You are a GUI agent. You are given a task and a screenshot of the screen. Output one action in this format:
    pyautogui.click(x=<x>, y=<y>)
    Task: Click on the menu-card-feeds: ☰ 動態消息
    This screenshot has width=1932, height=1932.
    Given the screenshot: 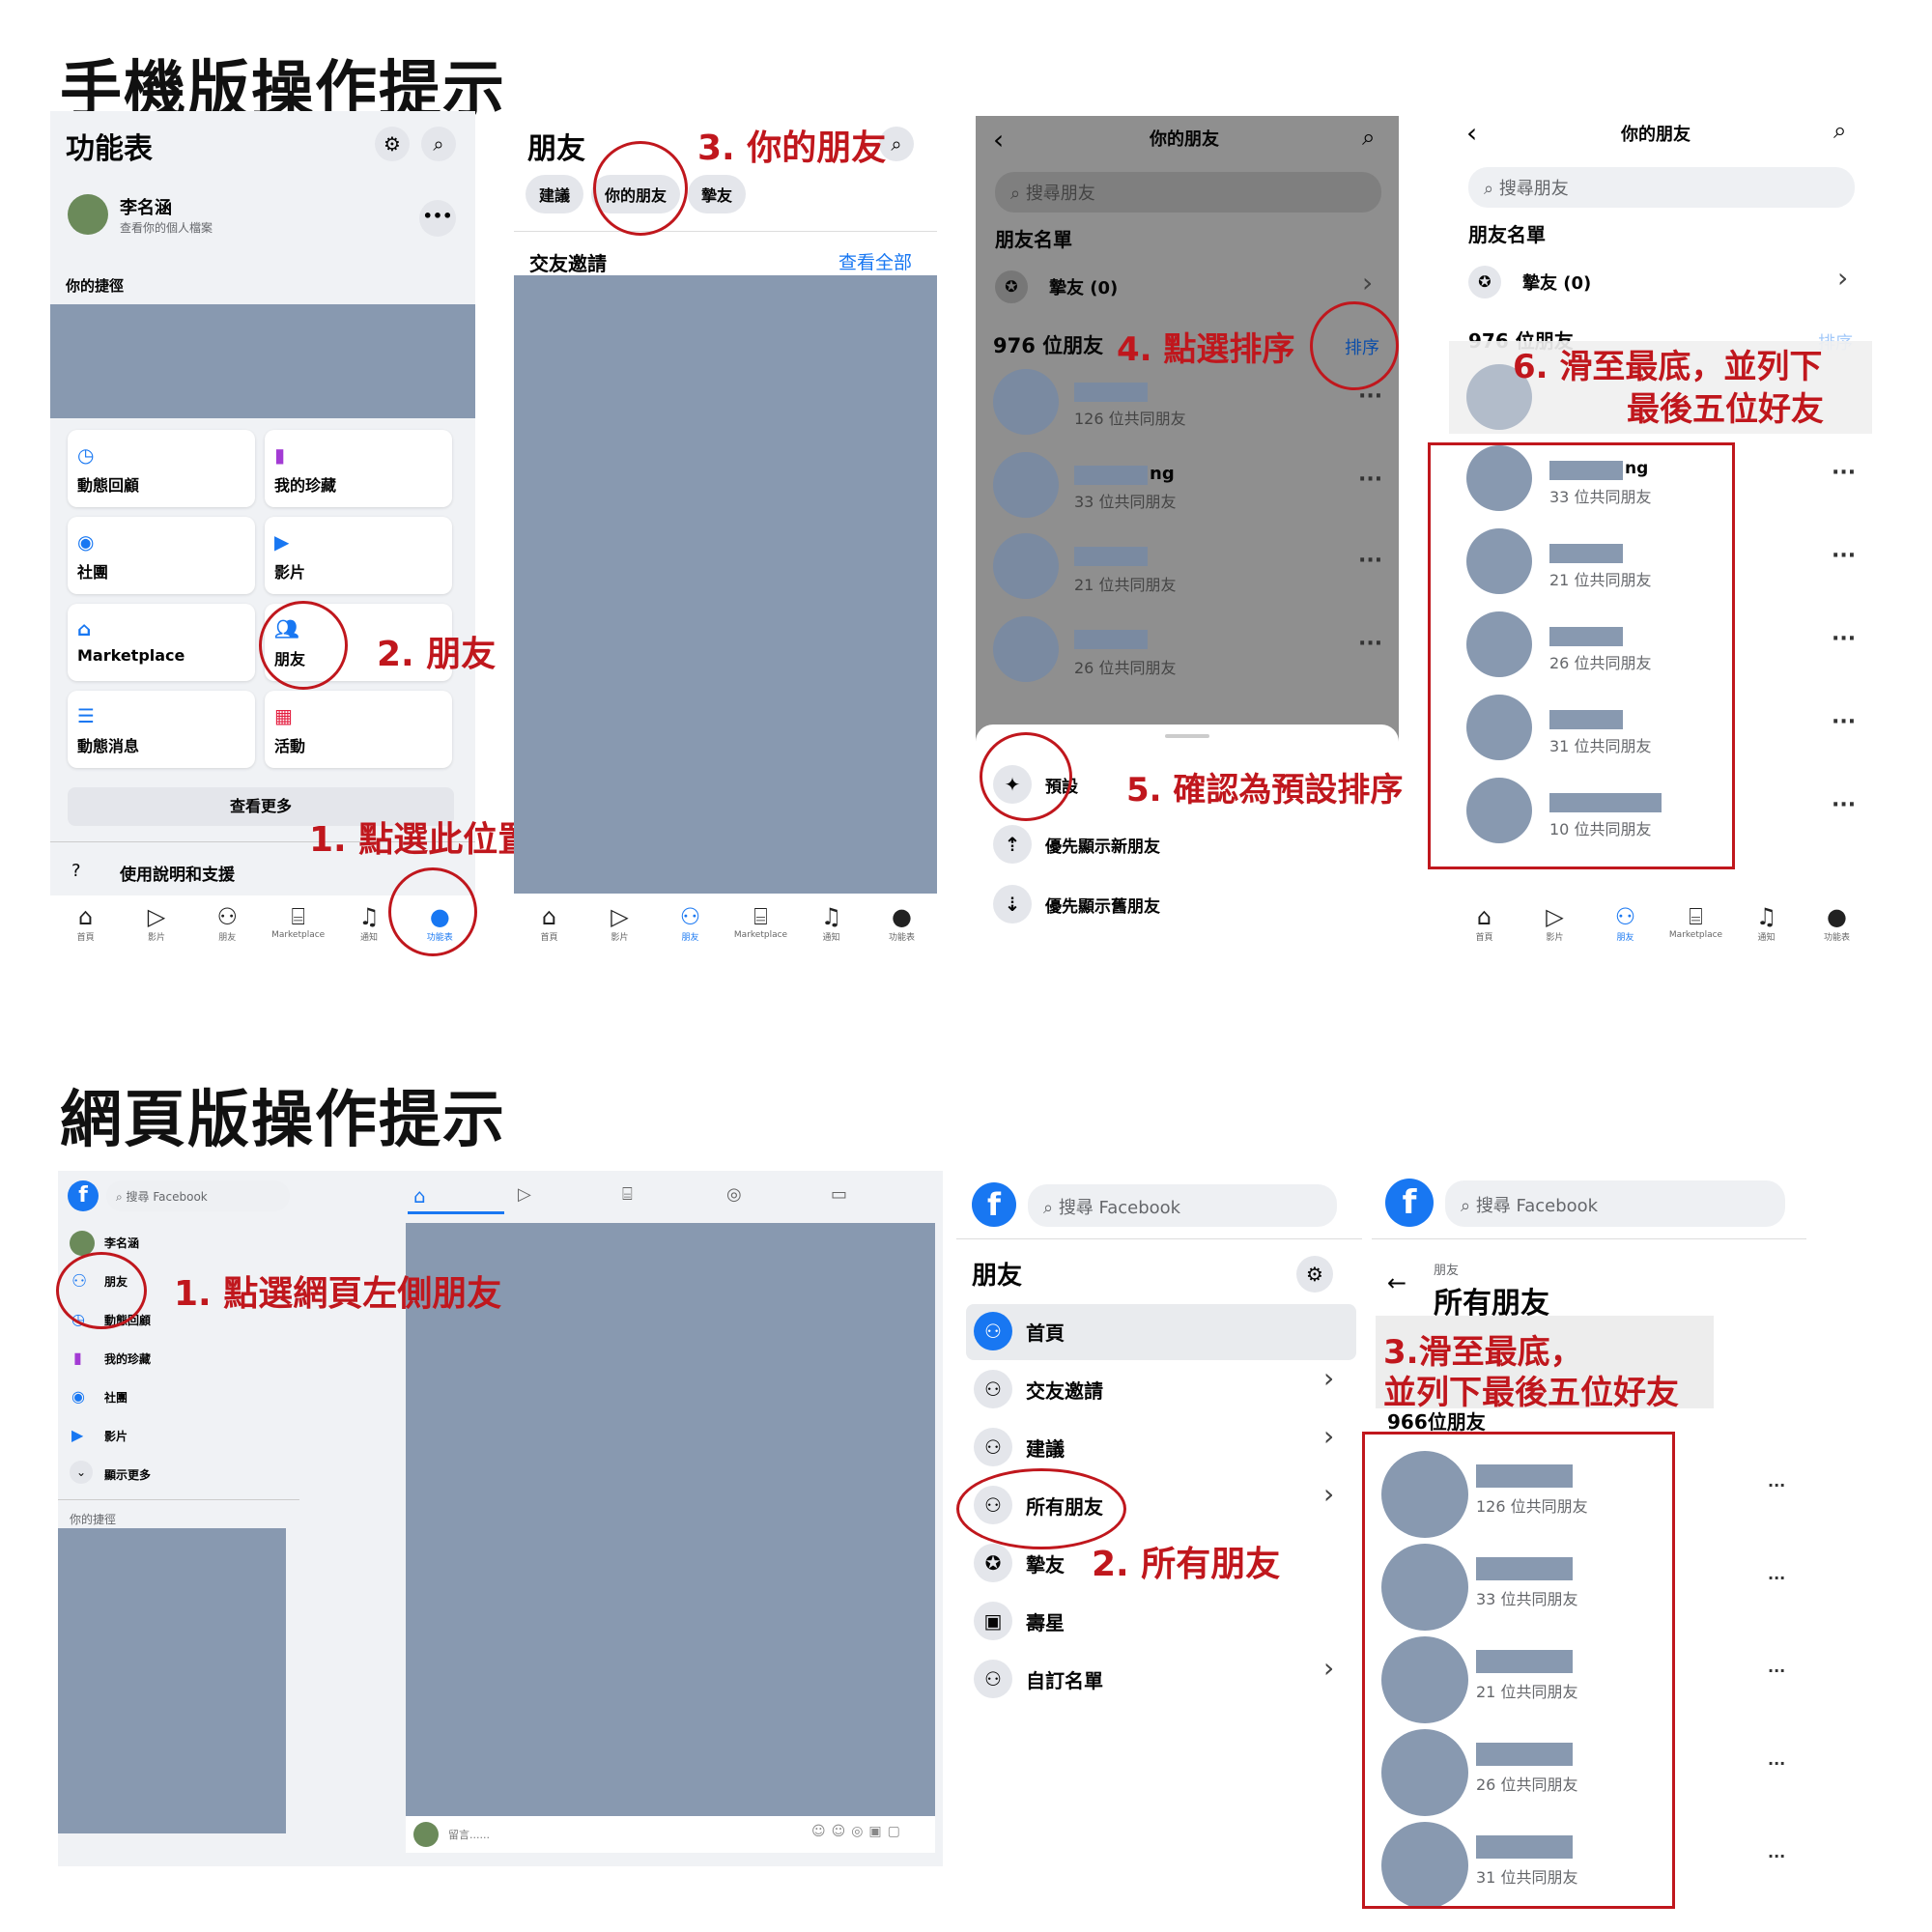 What is the action you would take?
    pyautogui.click(x=161, y=729)
    